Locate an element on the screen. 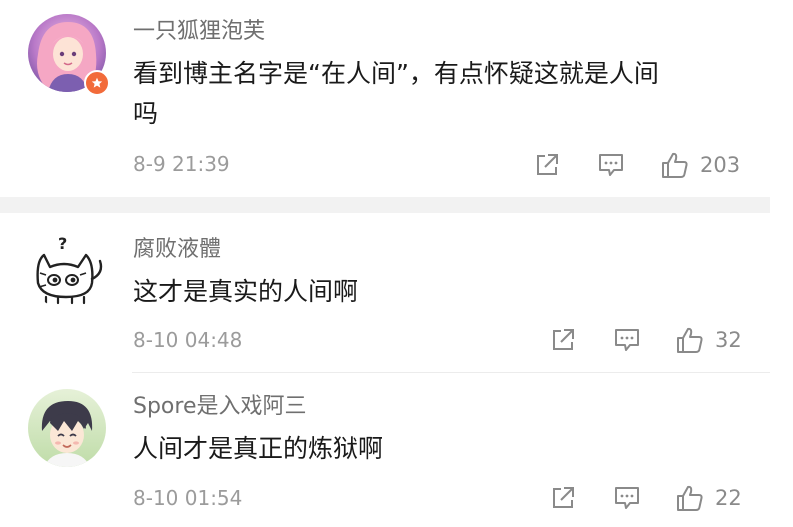  comment-text-line: 看到博主名字是“在人间”，有点怀疑这就是人间 is located at coordinates (396, 73).